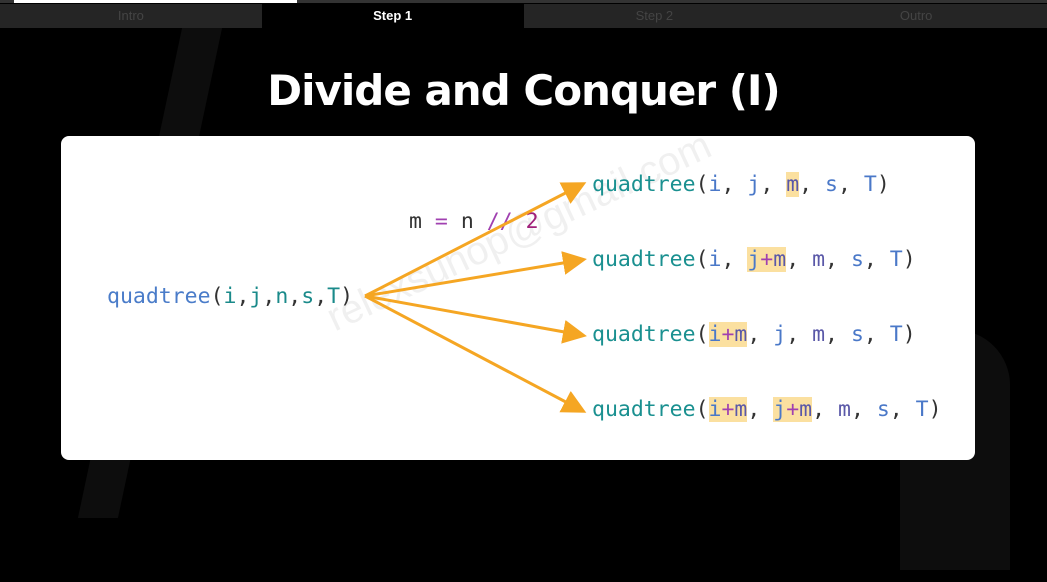 The width and height of the screenshot is (1047, 582). I want to click on recursive-call: quadtree(i+m, j, m, s, T), so click(754, 335).